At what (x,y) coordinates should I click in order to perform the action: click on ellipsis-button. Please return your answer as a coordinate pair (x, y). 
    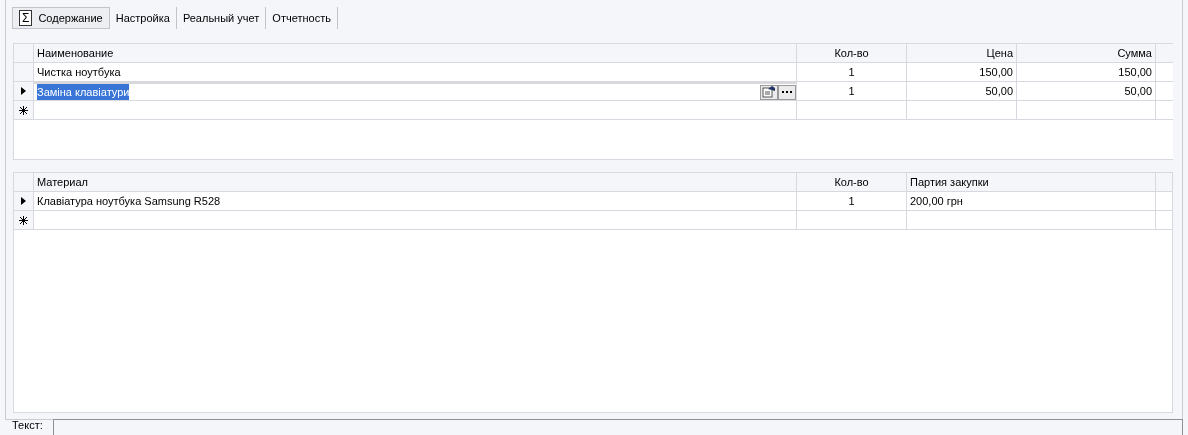
    Looking at the image, I should click on (787, 92).